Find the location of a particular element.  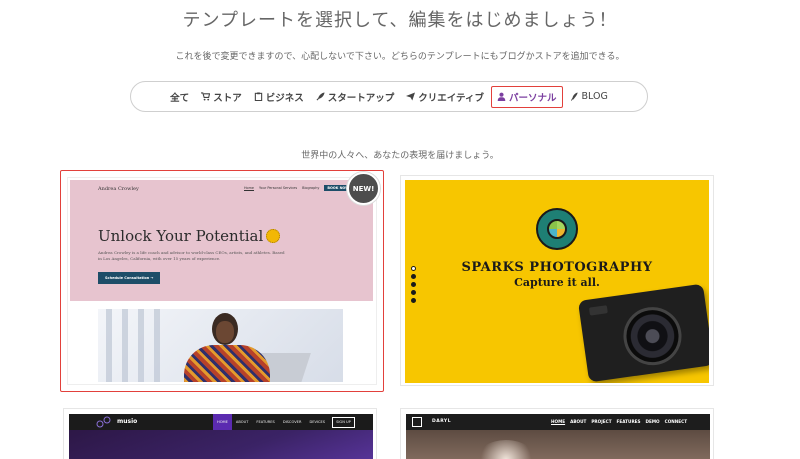

category-filter-bar: 全て ストア ビジネス スタートアップ クリエイティブ パーソナル BLOG is located at coordinates (389, 96).